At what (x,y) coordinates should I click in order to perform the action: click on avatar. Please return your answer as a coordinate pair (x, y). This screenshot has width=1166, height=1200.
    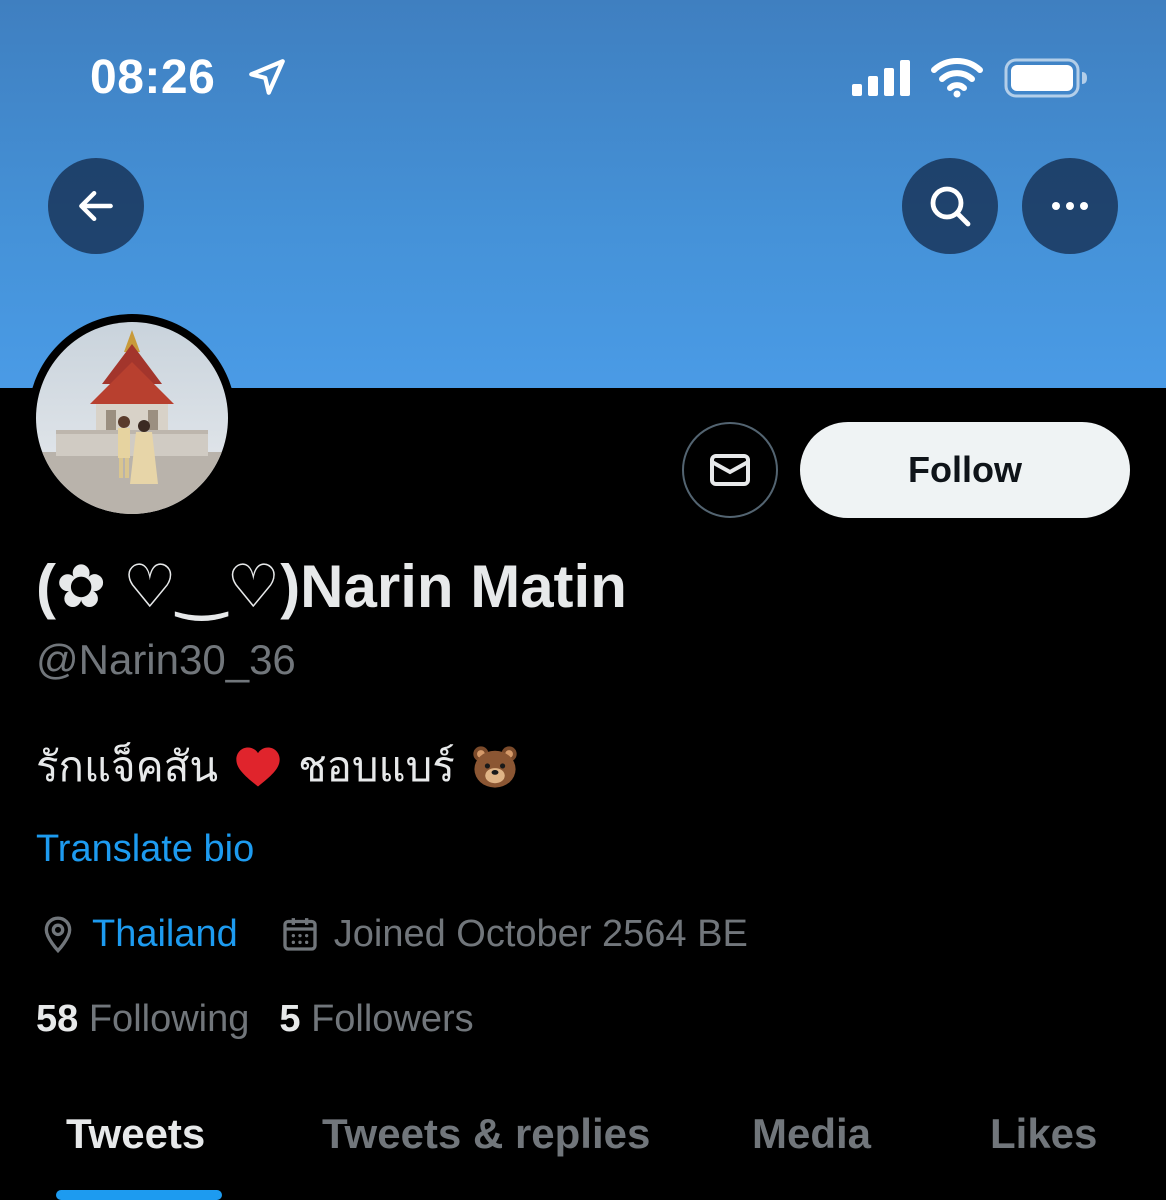
    Looking at the image, I should click on (132, 418).